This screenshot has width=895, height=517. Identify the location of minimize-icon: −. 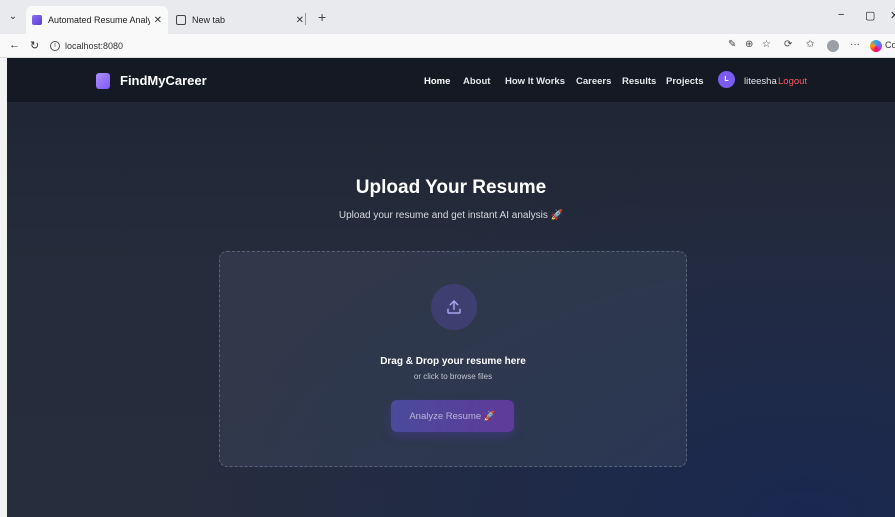
(841, 15).